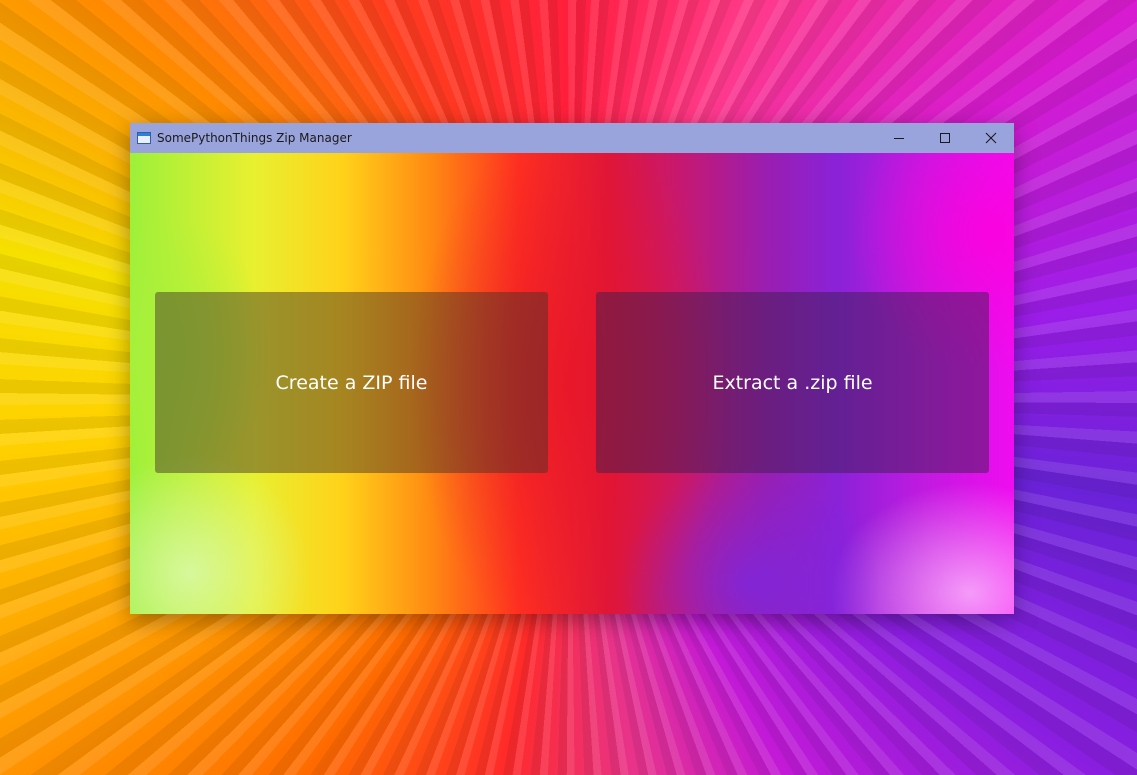  I want to click on extract-zip-label: Extract a .zip file, so click(792, 382).